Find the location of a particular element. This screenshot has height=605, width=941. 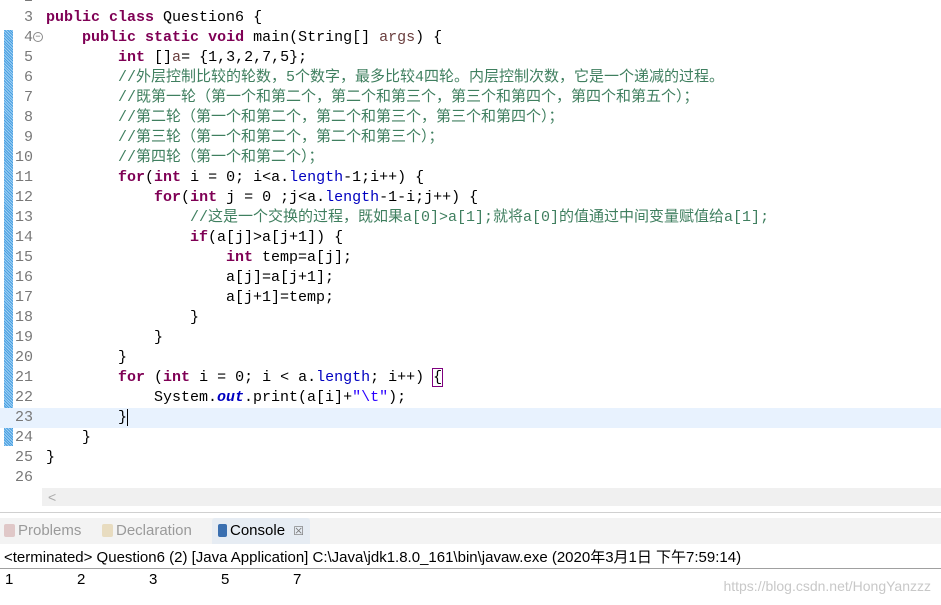

problems-icon is located at coordinates (9, 530).